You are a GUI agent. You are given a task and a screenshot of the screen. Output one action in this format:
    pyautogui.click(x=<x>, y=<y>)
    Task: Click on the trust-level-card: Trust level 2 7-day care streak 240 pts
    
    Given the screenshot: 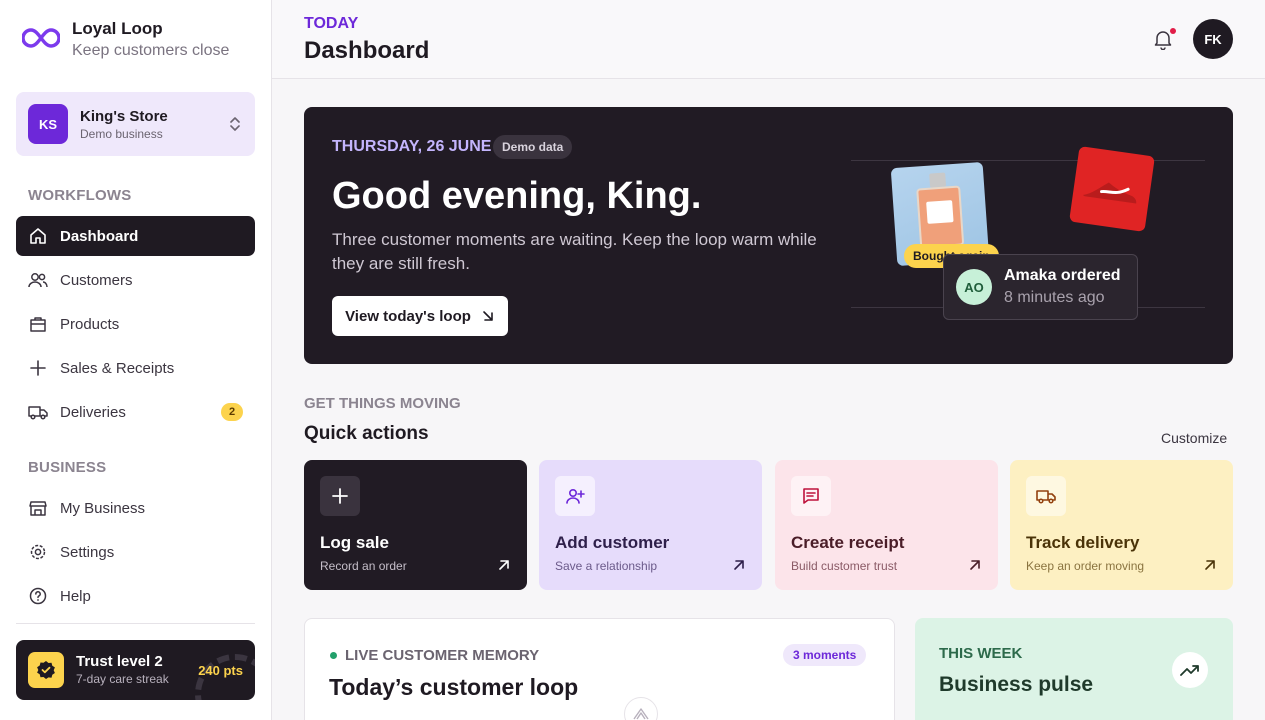 What is the action you would take?
    pyautogui.click(x=135, y=670)
    